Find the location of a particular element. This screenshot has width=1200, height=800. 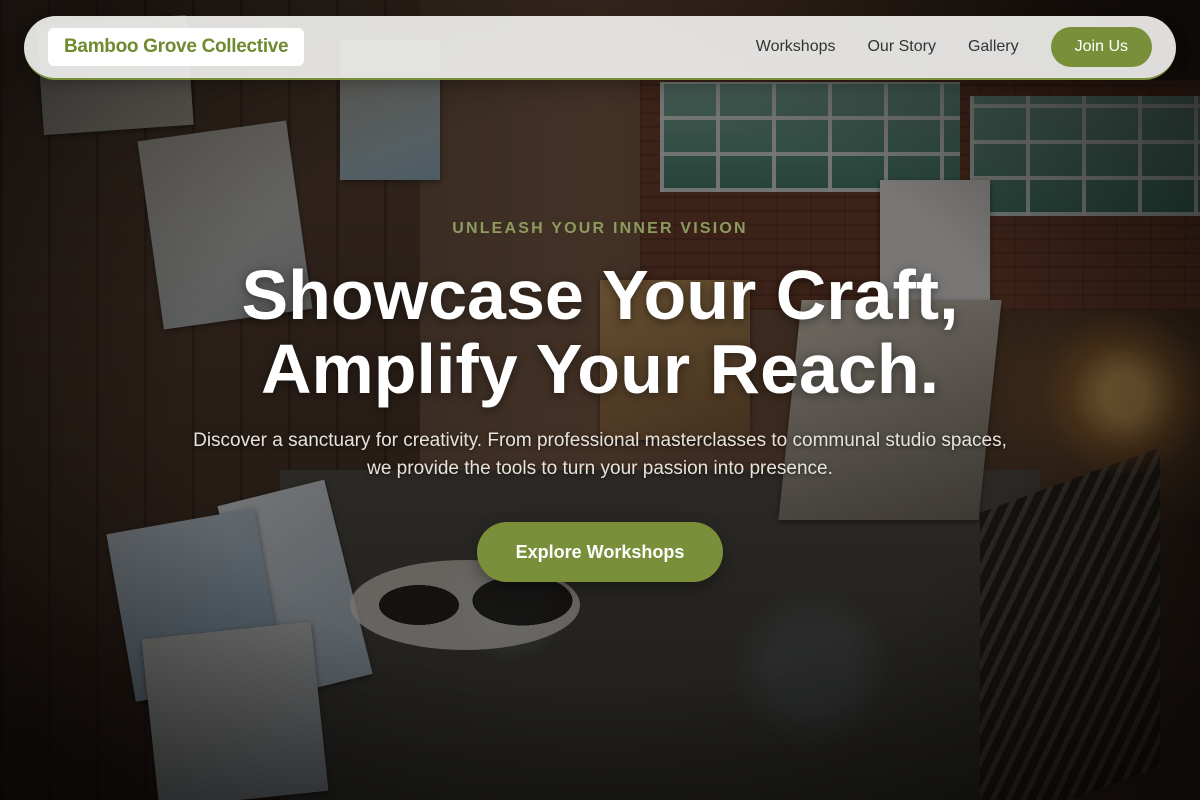

hero-eyebrow: UNLEASH YOUR INNER VISION is located at coordinates (600, 228).